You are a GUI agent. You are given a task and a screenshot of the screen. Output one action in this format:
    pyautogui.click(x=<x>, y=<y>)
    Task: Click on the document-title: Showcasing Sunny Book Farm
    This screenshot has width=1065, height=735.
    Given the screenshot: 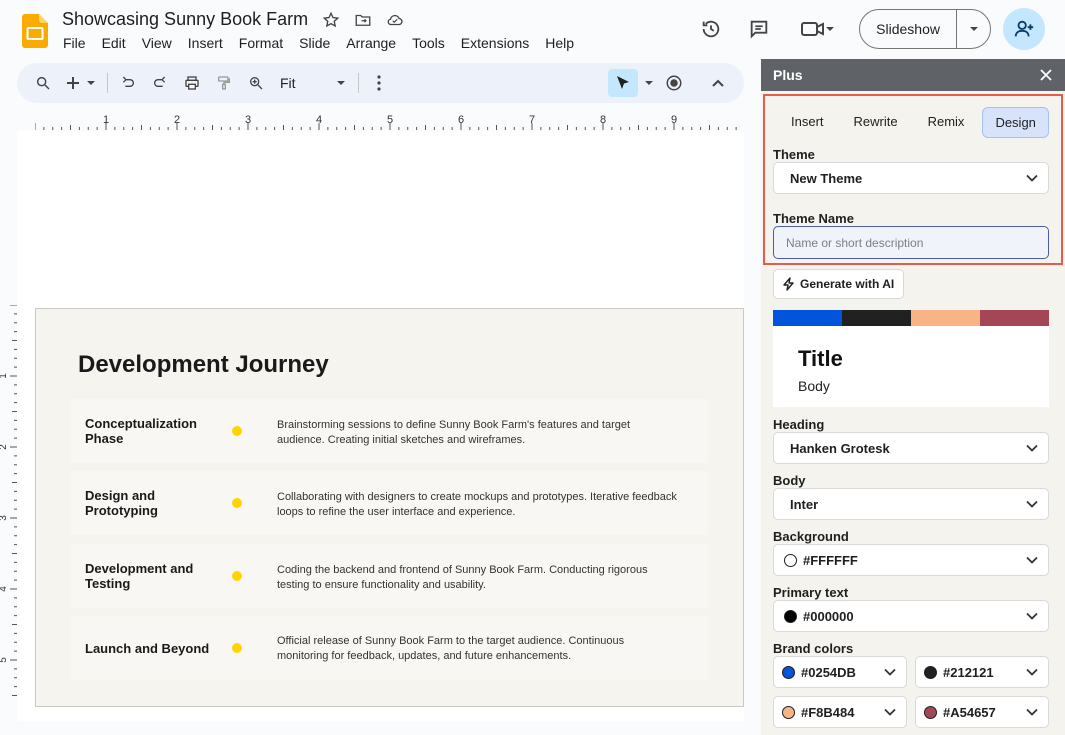 What is the action you would take?
    pyautogui.click(x=185, y=19)
    